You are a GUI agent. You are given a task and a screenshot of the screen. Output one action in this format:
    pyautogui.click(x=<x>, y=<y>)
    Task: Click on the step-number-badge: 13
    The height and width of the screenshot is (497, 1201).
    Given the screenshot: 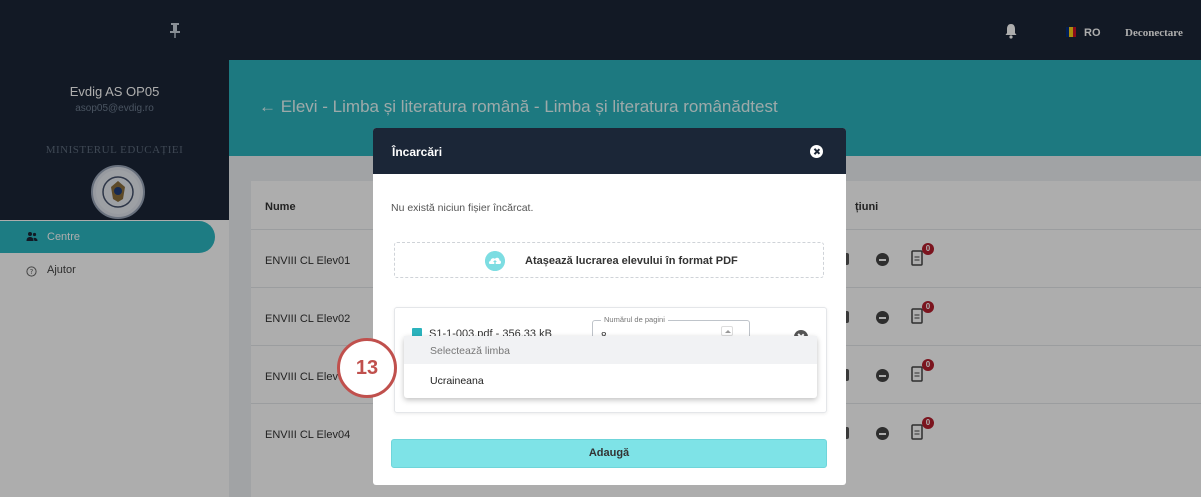 What is the action you would take?
    pyautogui.click(x=367, y=368)
    